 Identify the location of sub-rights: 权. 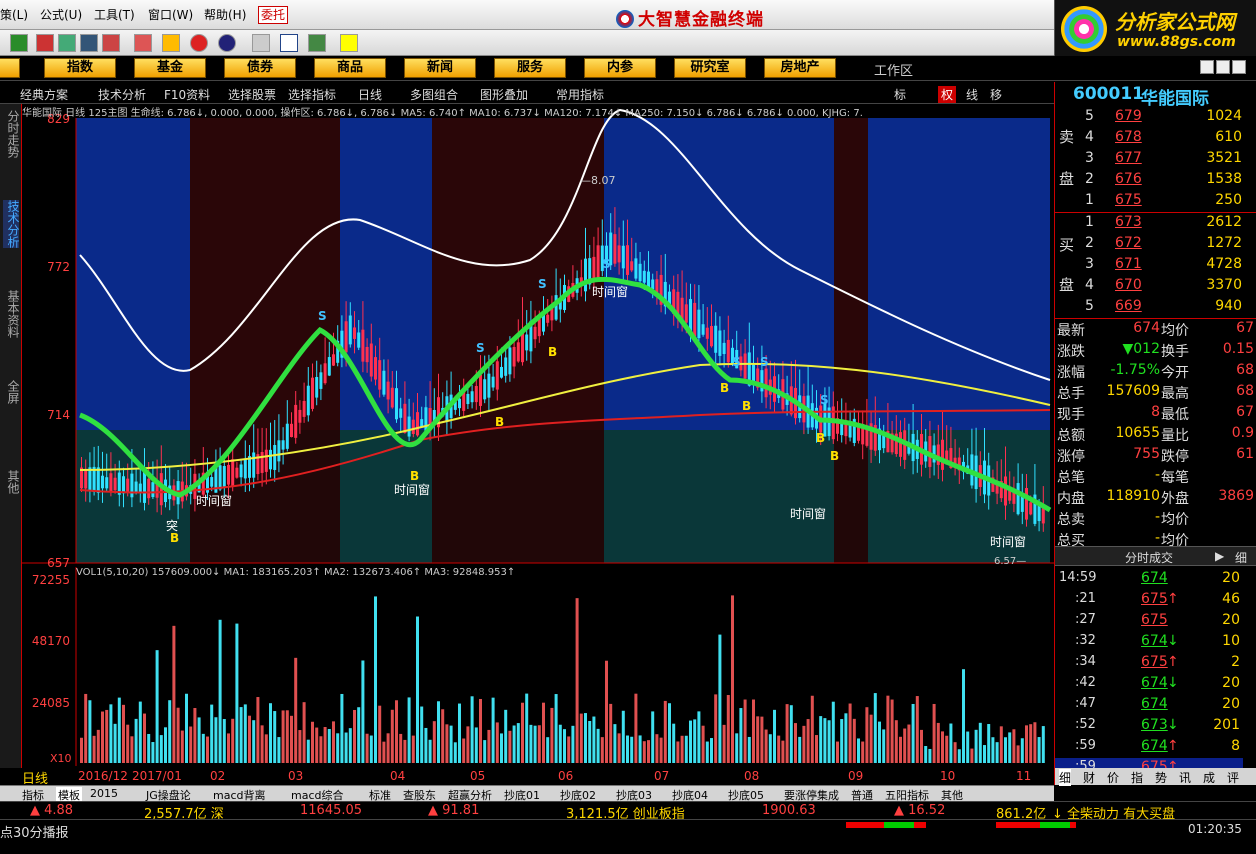
(947, 94).